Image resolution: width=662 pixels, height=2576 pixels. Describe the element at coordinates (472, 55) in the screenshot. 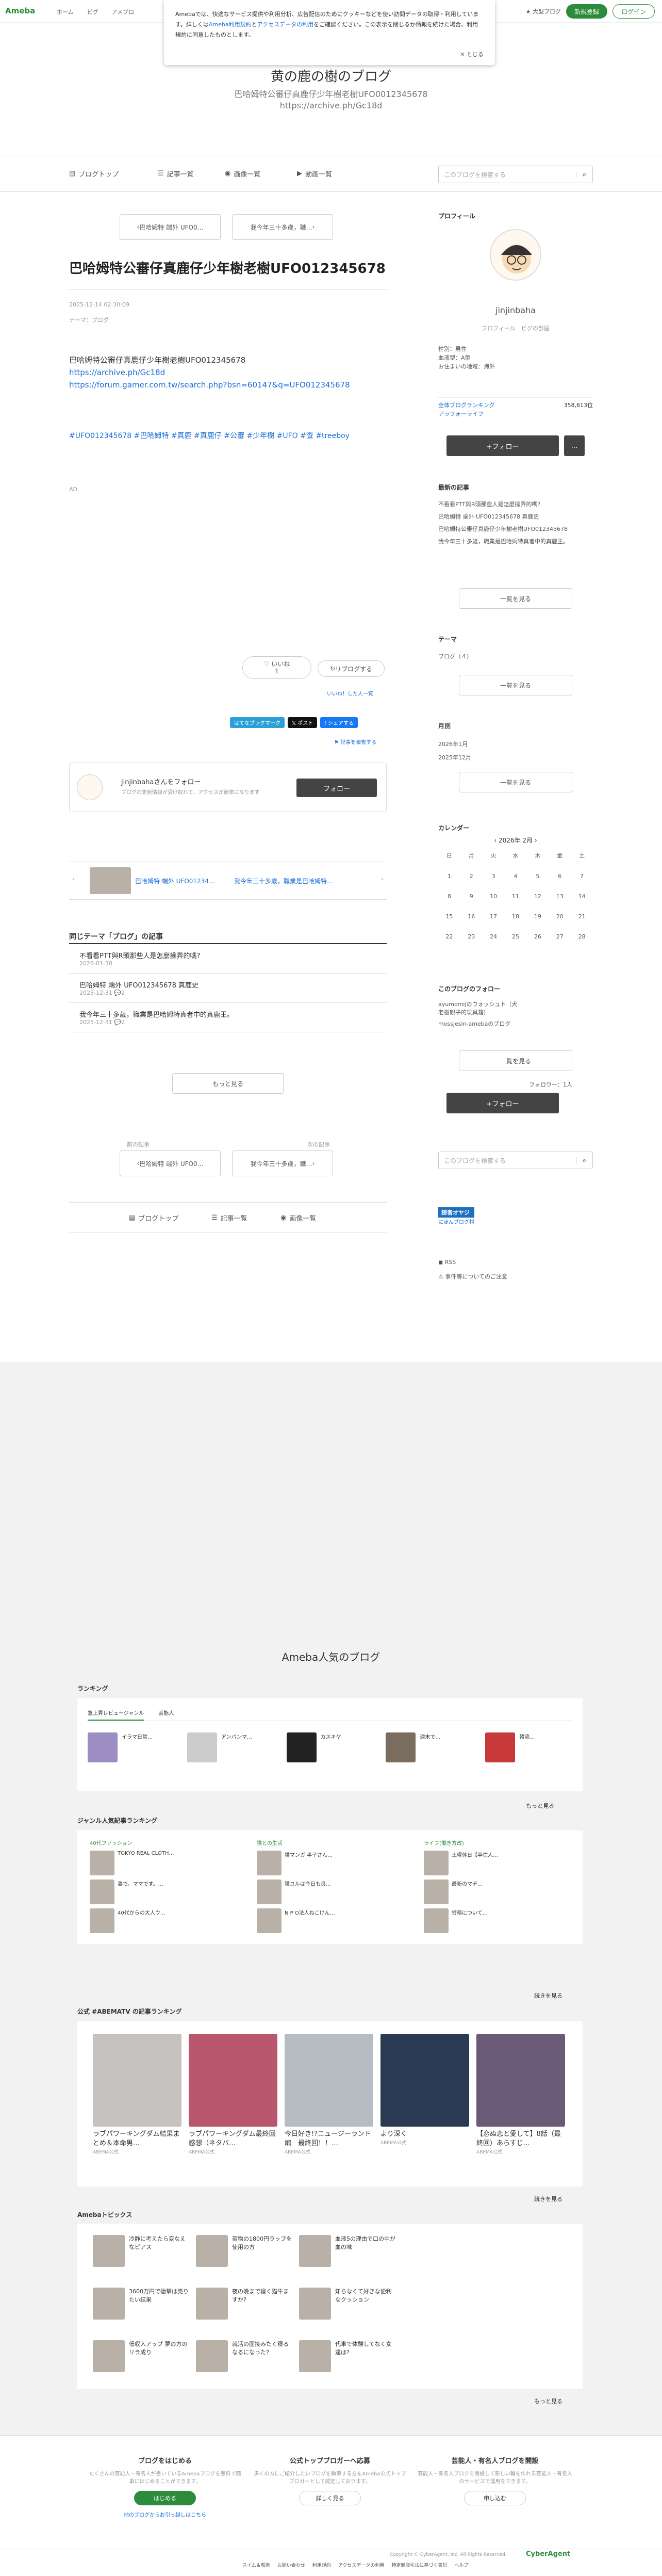

I see `consent-close-button: ✕ とじる` at that location.